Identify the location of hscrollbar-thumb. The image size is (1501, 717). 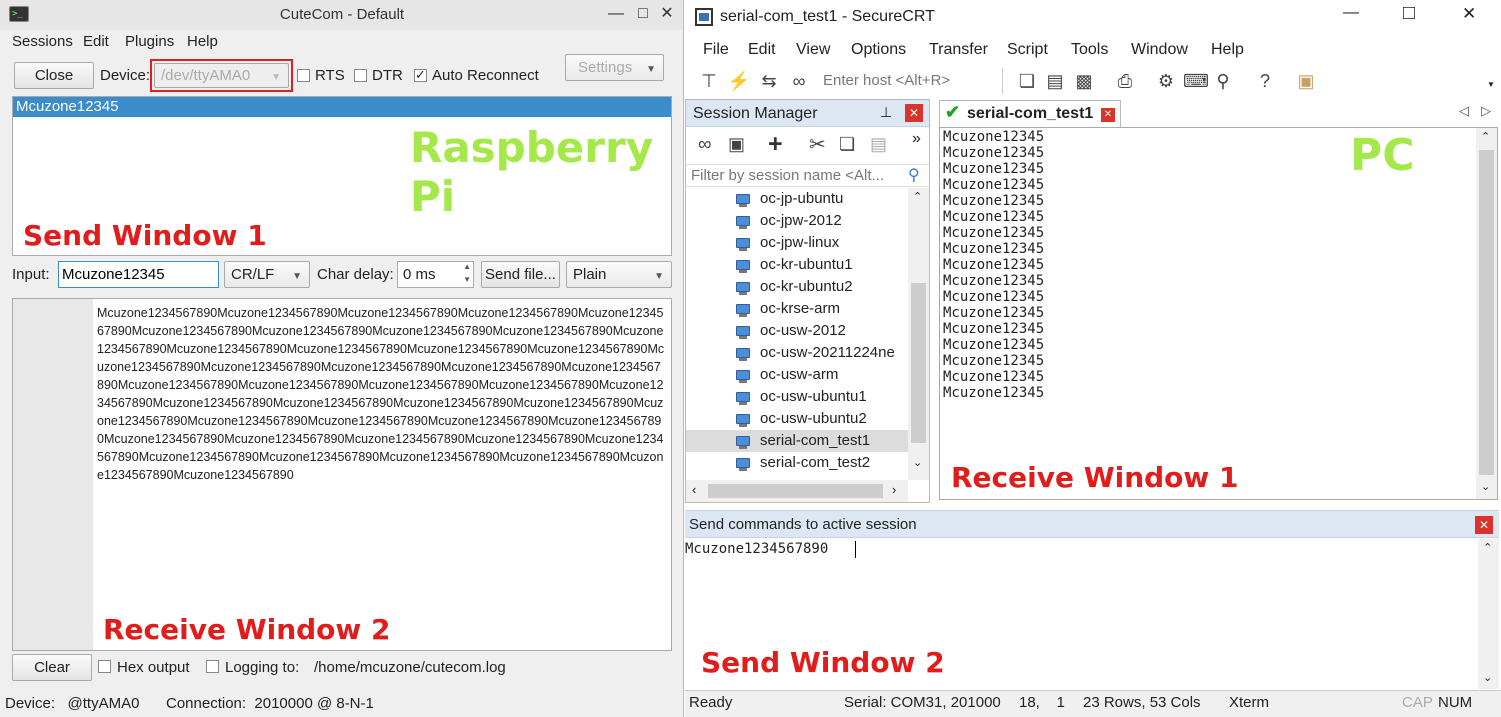
(795, 491).